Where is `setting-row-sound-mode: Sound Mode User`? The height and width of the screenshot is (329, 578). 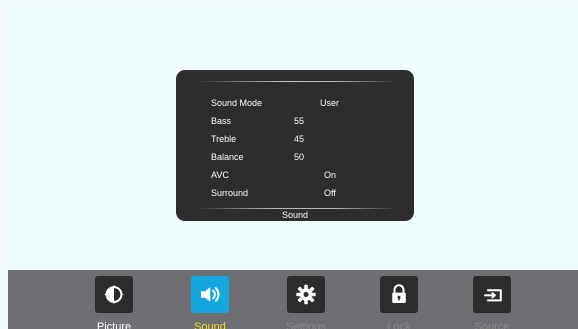 setting-row-sound-mode: Sound Mode User is located at coordinates (295, 103).